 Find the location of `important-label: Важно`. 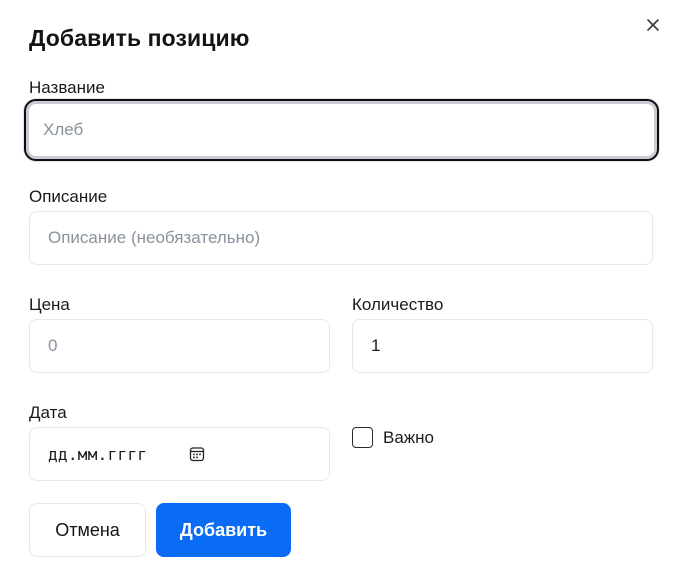

important-label: Важно is located at coordinates (409, 437).